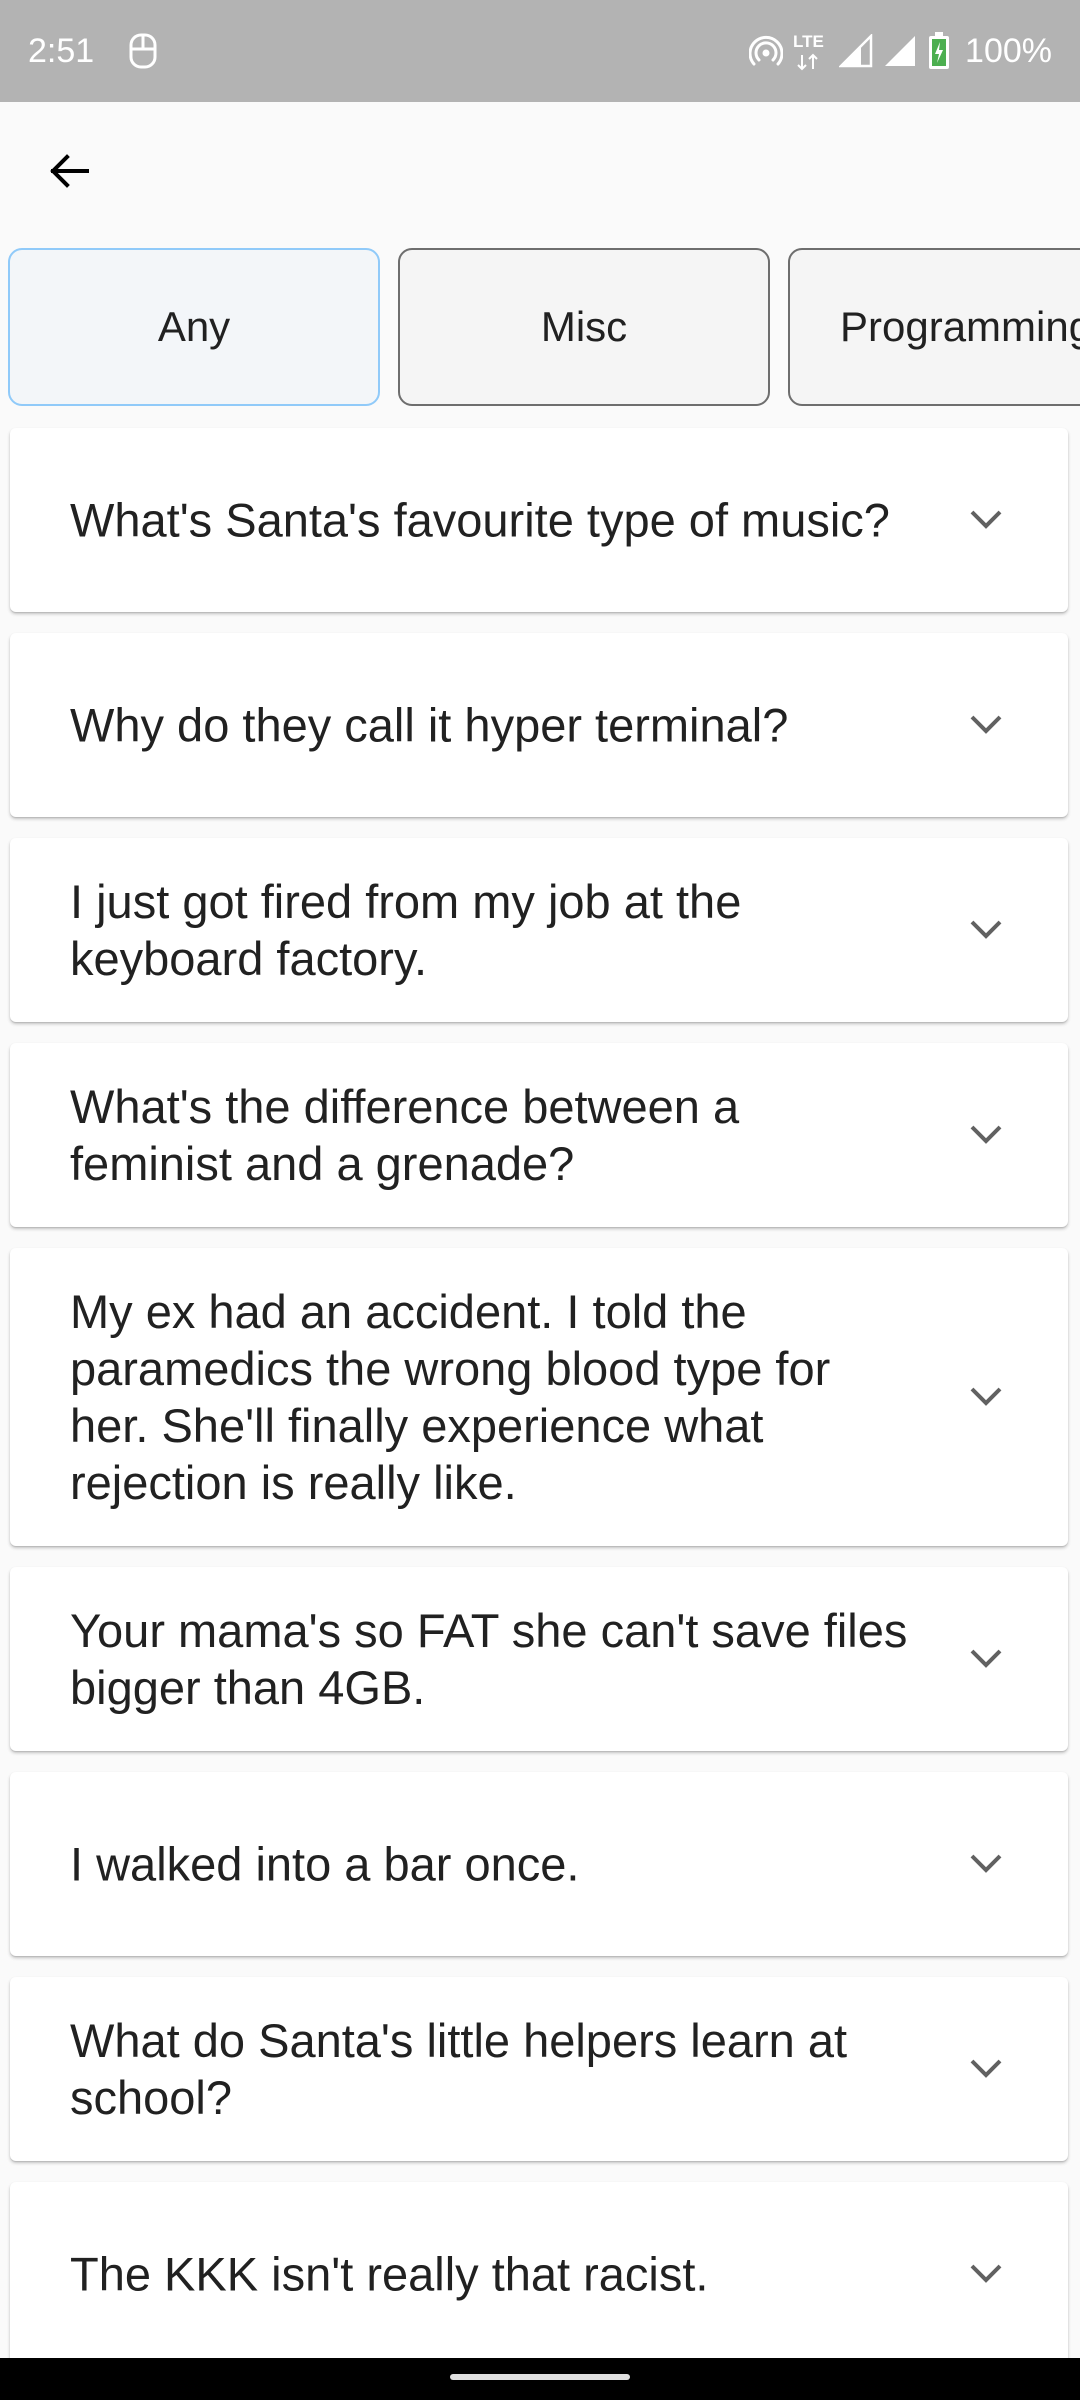 The width and height of the screenshot is (1080, 2400). I want to click on category-chip-label: Any, so click(194, 326).